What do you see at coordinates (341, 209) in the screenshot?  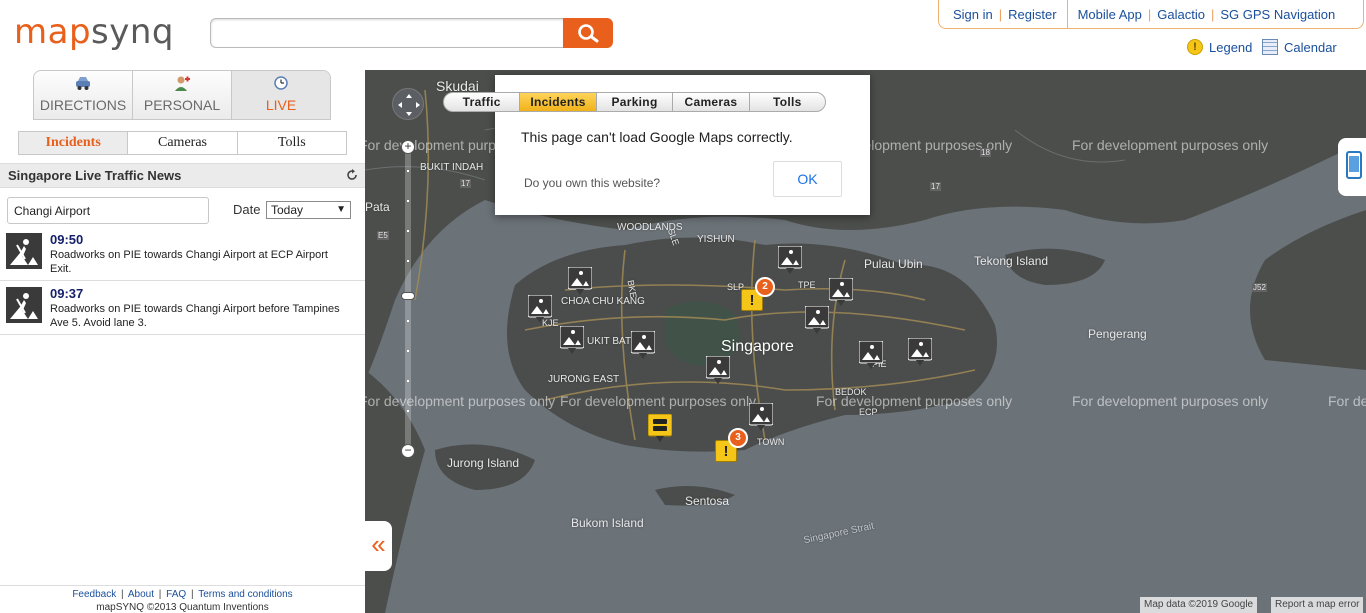 I see `dropdown-arrow-icon: ▼` at bounding box center [341, 209].